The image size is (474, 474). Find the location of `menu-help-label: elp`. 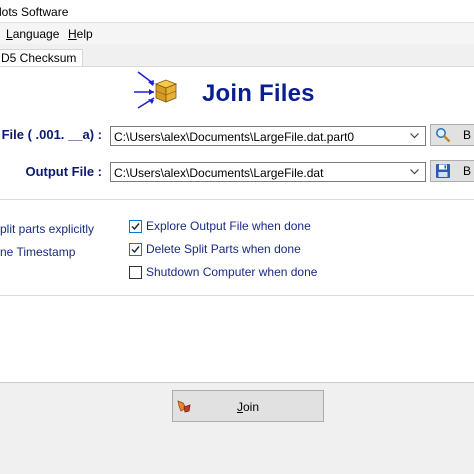

menu-help-label: elp is located at coordinates (84, 34).